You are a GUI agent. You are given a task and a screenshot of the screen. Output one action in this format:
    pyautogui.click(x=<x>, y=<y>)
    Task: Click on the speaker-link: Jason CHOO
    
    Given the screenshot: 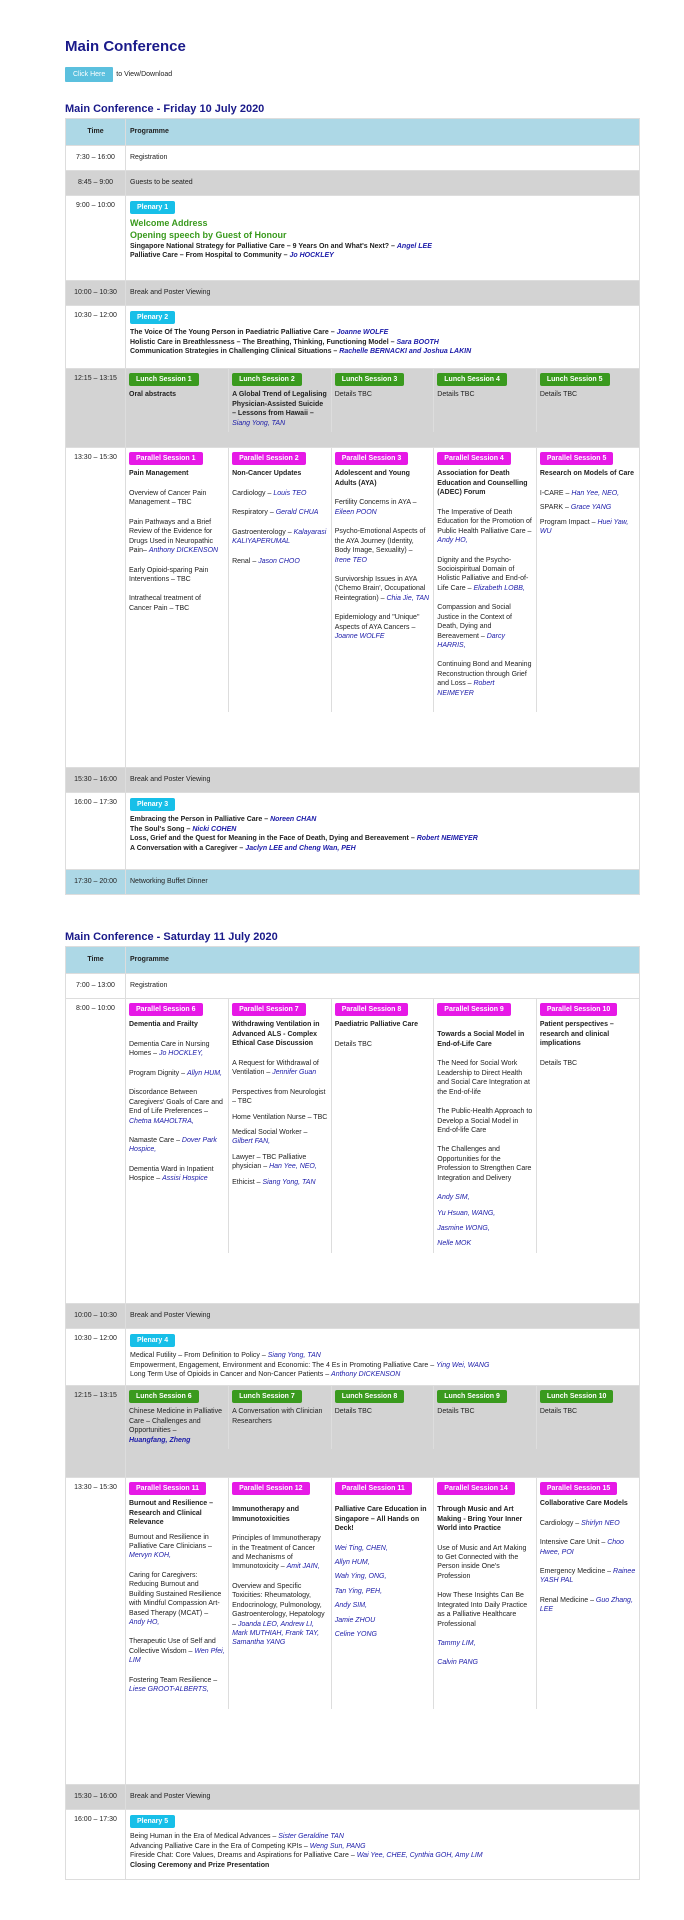 What is the action you would take?
    pyautogui.click(x=279, y=561)
    